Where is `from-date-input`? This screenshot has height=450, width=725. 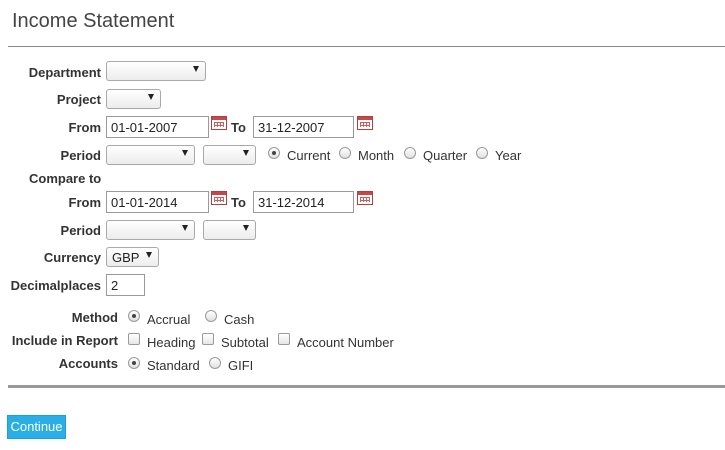
from-date-input is located at coordinates (157, 127).